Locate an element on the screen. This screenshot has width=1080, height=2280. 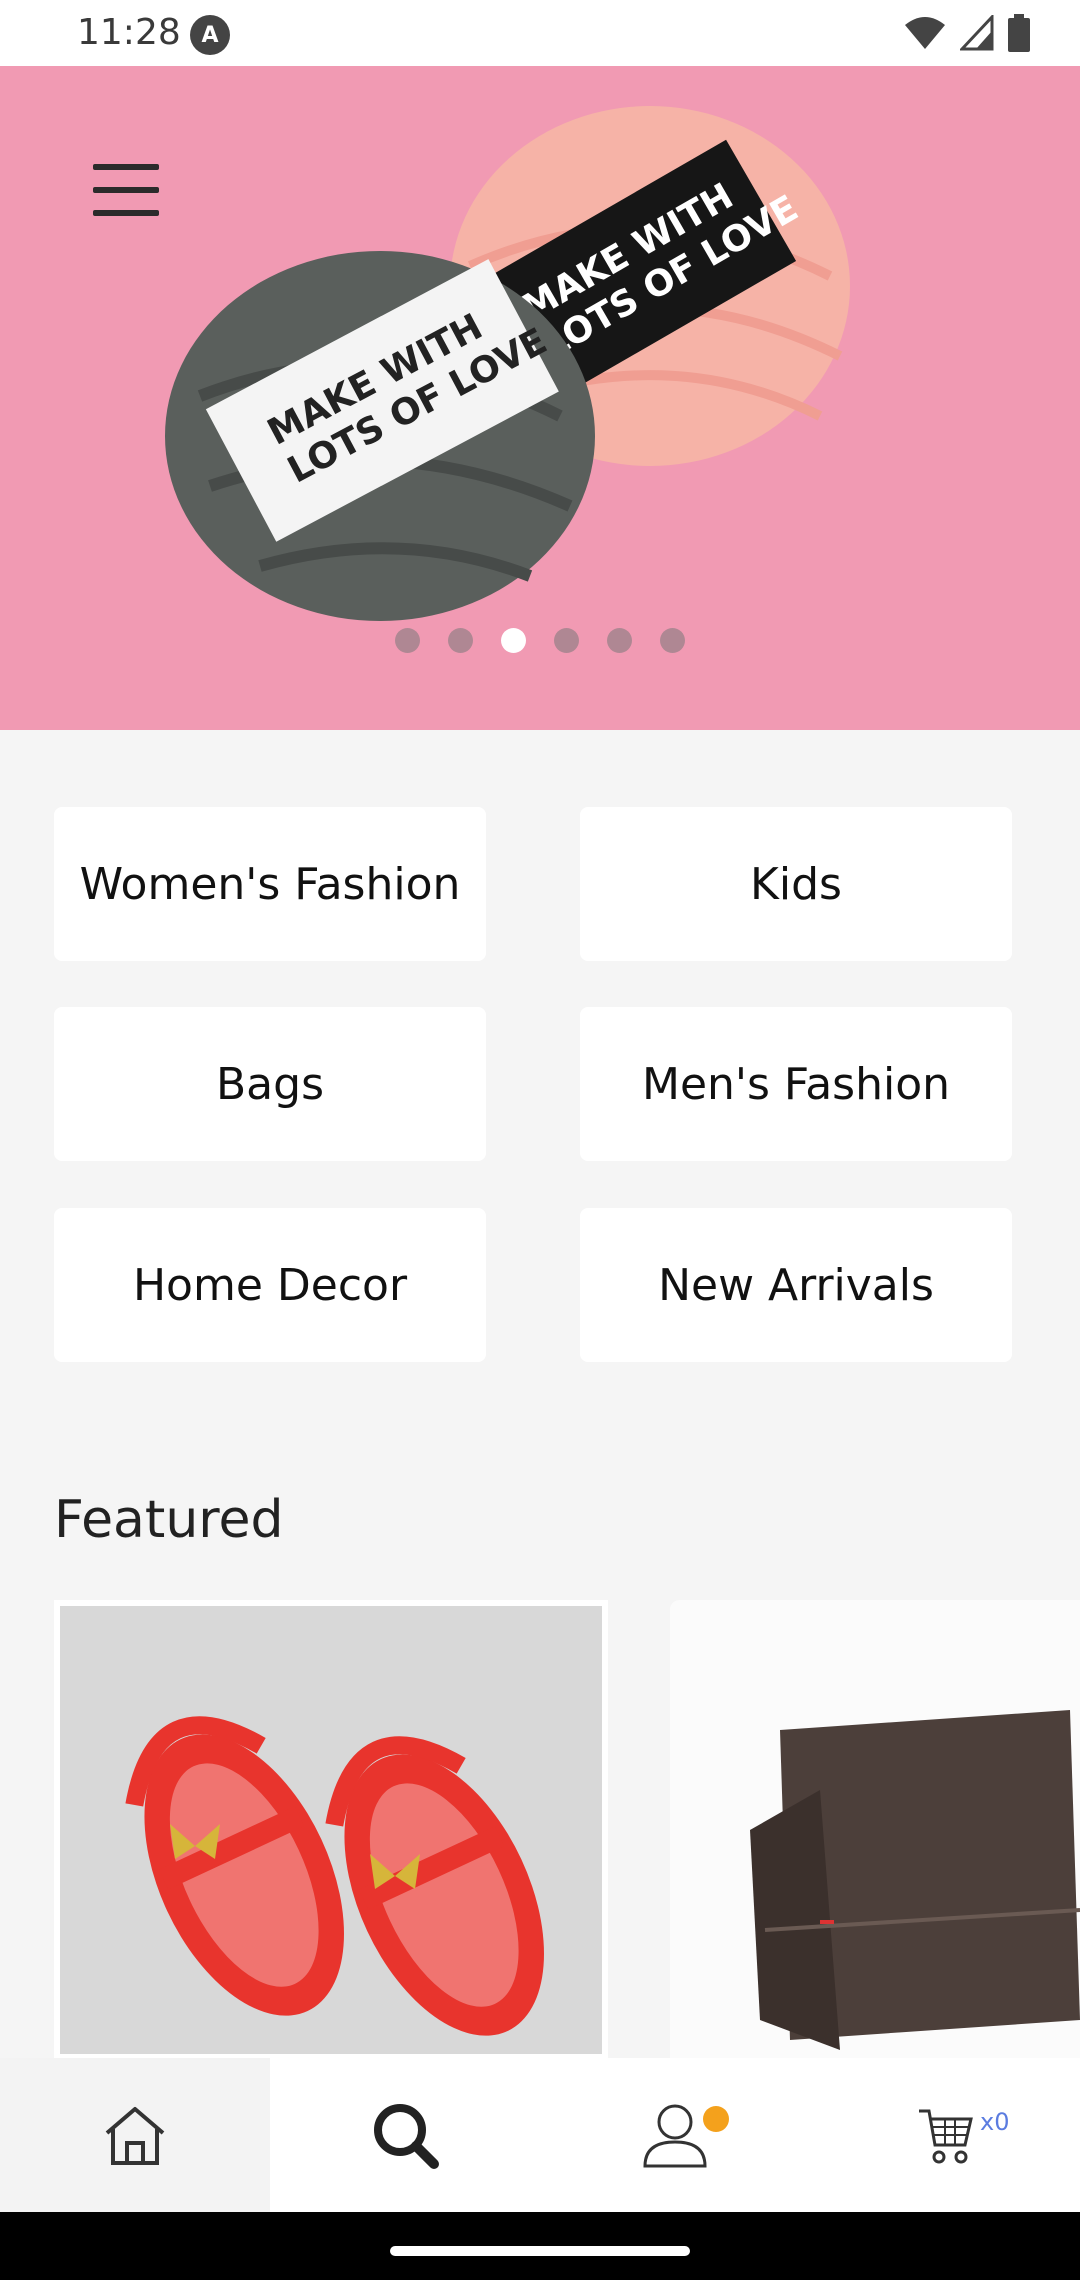
system-gesture-bar is located at coordinates (540, 2246).